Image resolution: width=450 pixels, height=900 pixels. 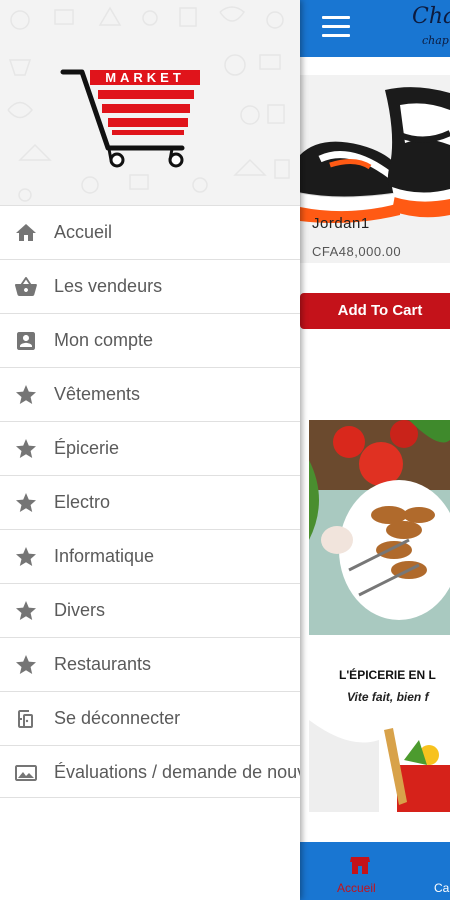 I want to click on logo-text: MARKET, so click(x=145, y=77).